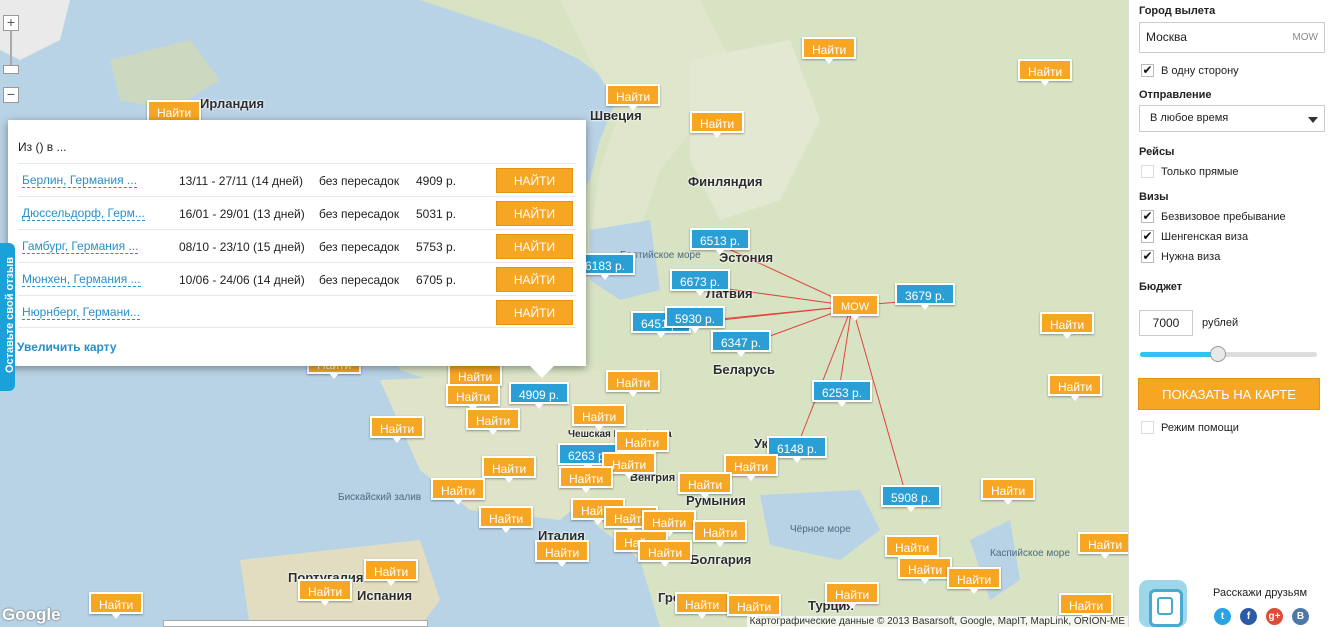 The image size is (1344, 627). Describe the element at coordinates (1194, 237) in the screenshot. I see `schengen-checkbox: ✔ Шенгенская виза` at that location.